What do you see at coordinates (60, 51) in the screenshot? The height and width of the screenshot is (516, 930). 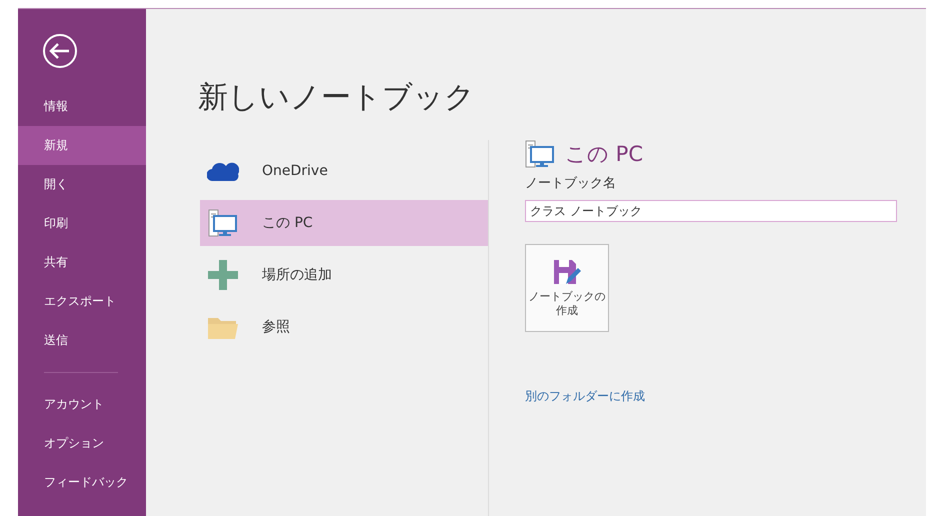 I see `back-button` at bounding box center [60, 51].